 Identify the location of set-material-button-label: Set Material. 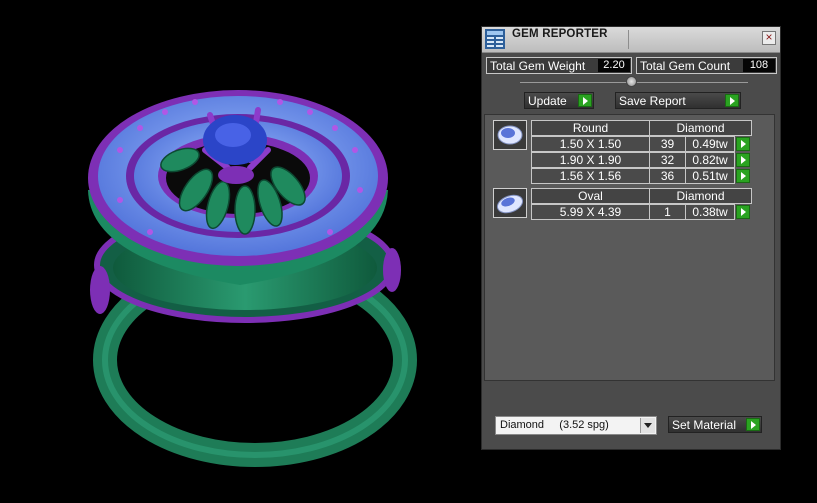
(704, 425).